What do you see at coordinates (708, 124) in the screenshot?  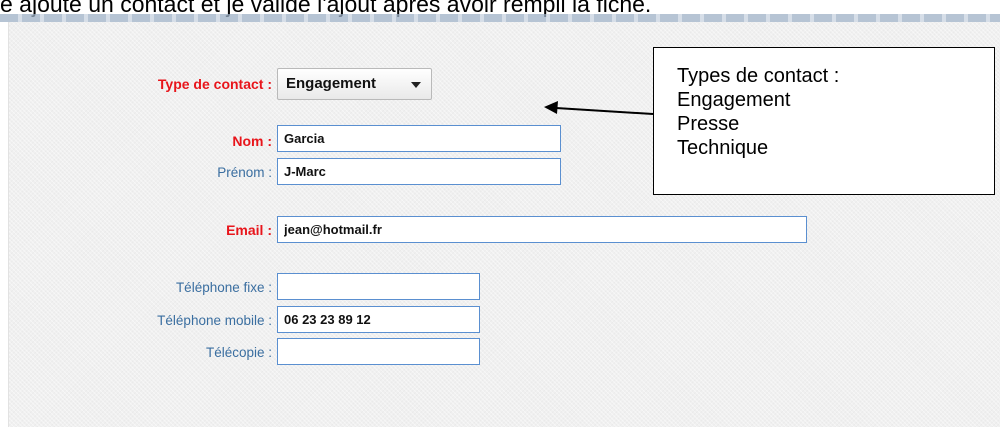 I see `callout-item: Presse` at bounding box center [708, 124].